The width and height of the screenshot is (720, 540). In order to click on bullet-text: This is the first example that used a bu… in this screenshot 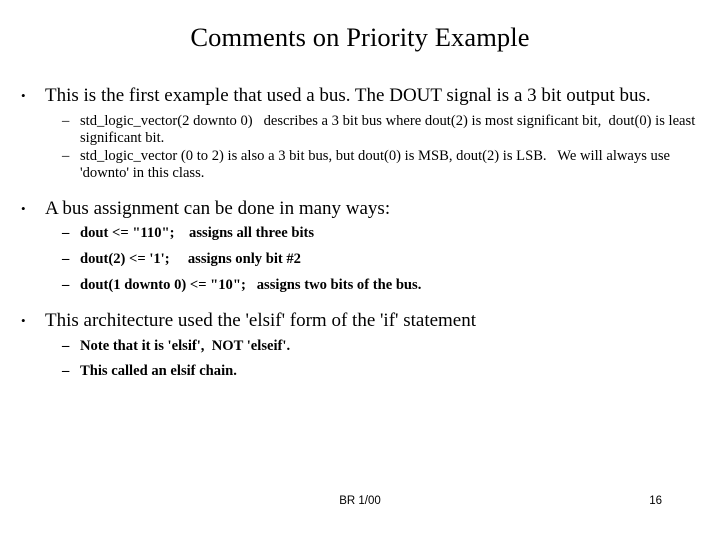, I will do `click(348, 95)`.